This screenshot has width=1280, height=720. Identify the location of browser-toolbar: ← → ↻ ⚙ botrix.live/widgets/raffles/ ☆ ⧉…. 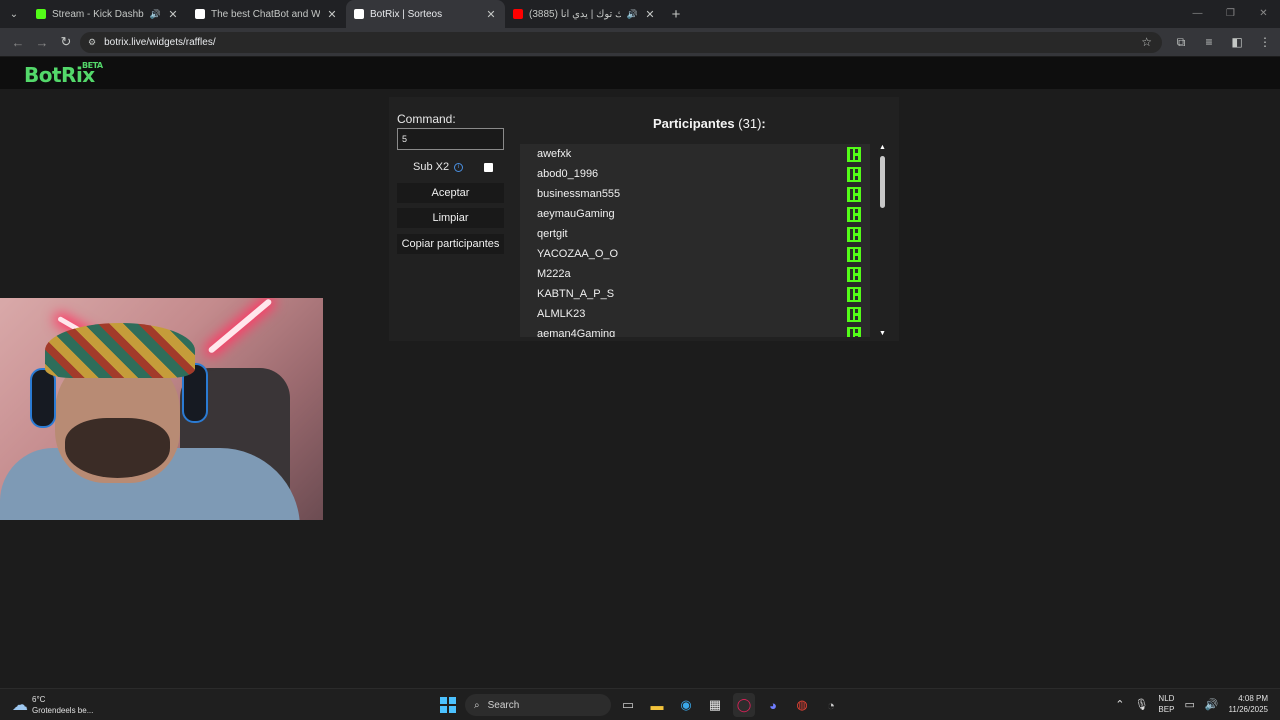
(640, 42).